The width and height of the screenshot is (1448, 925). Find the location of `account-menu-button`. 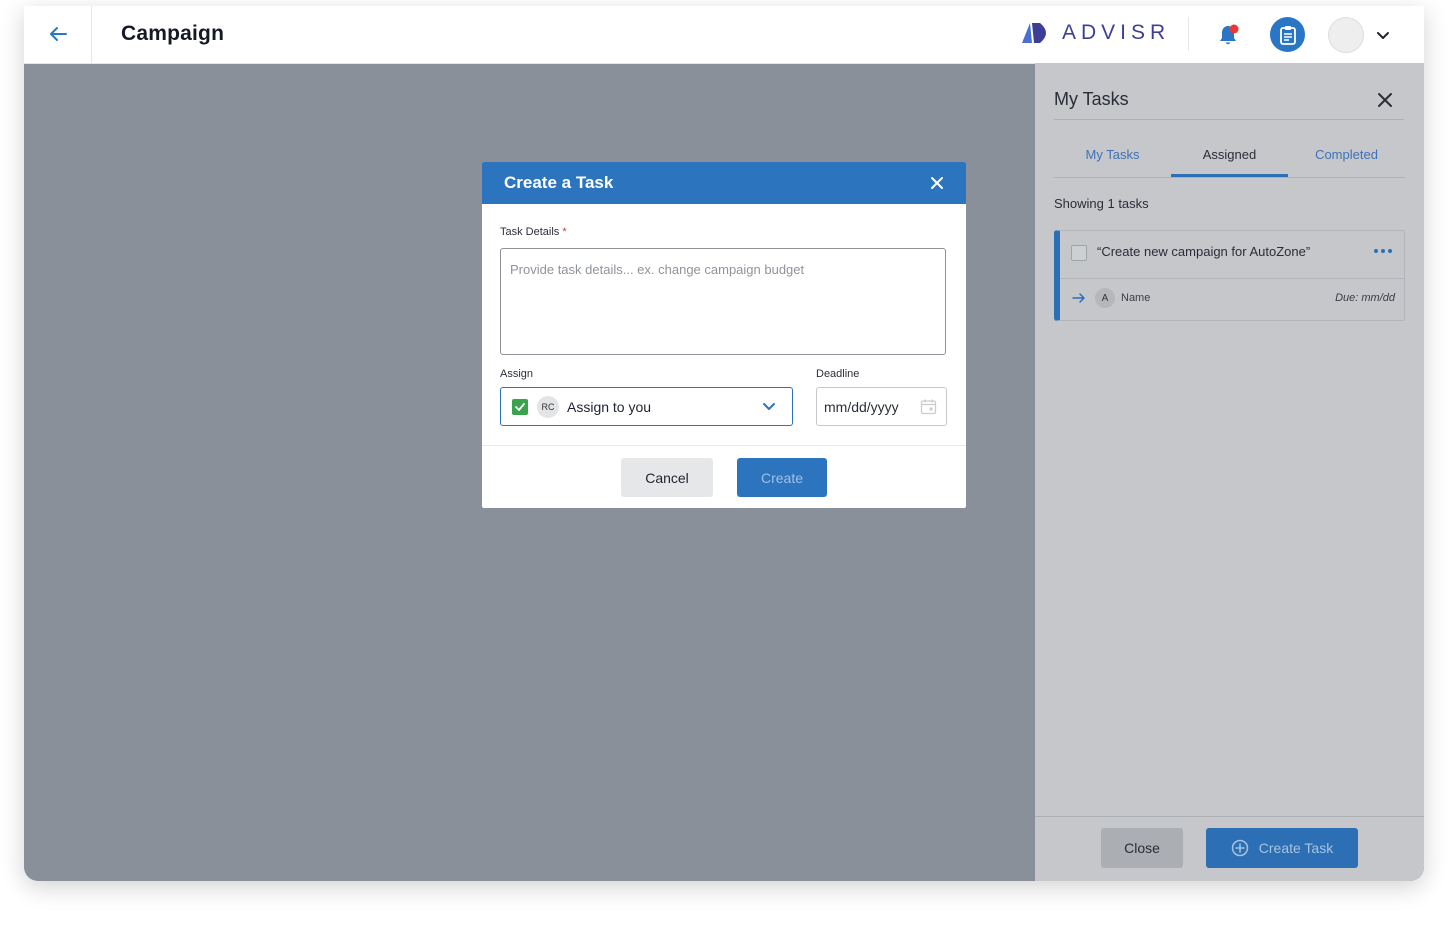

account-menu-button is located at coordinates (1383, 35).